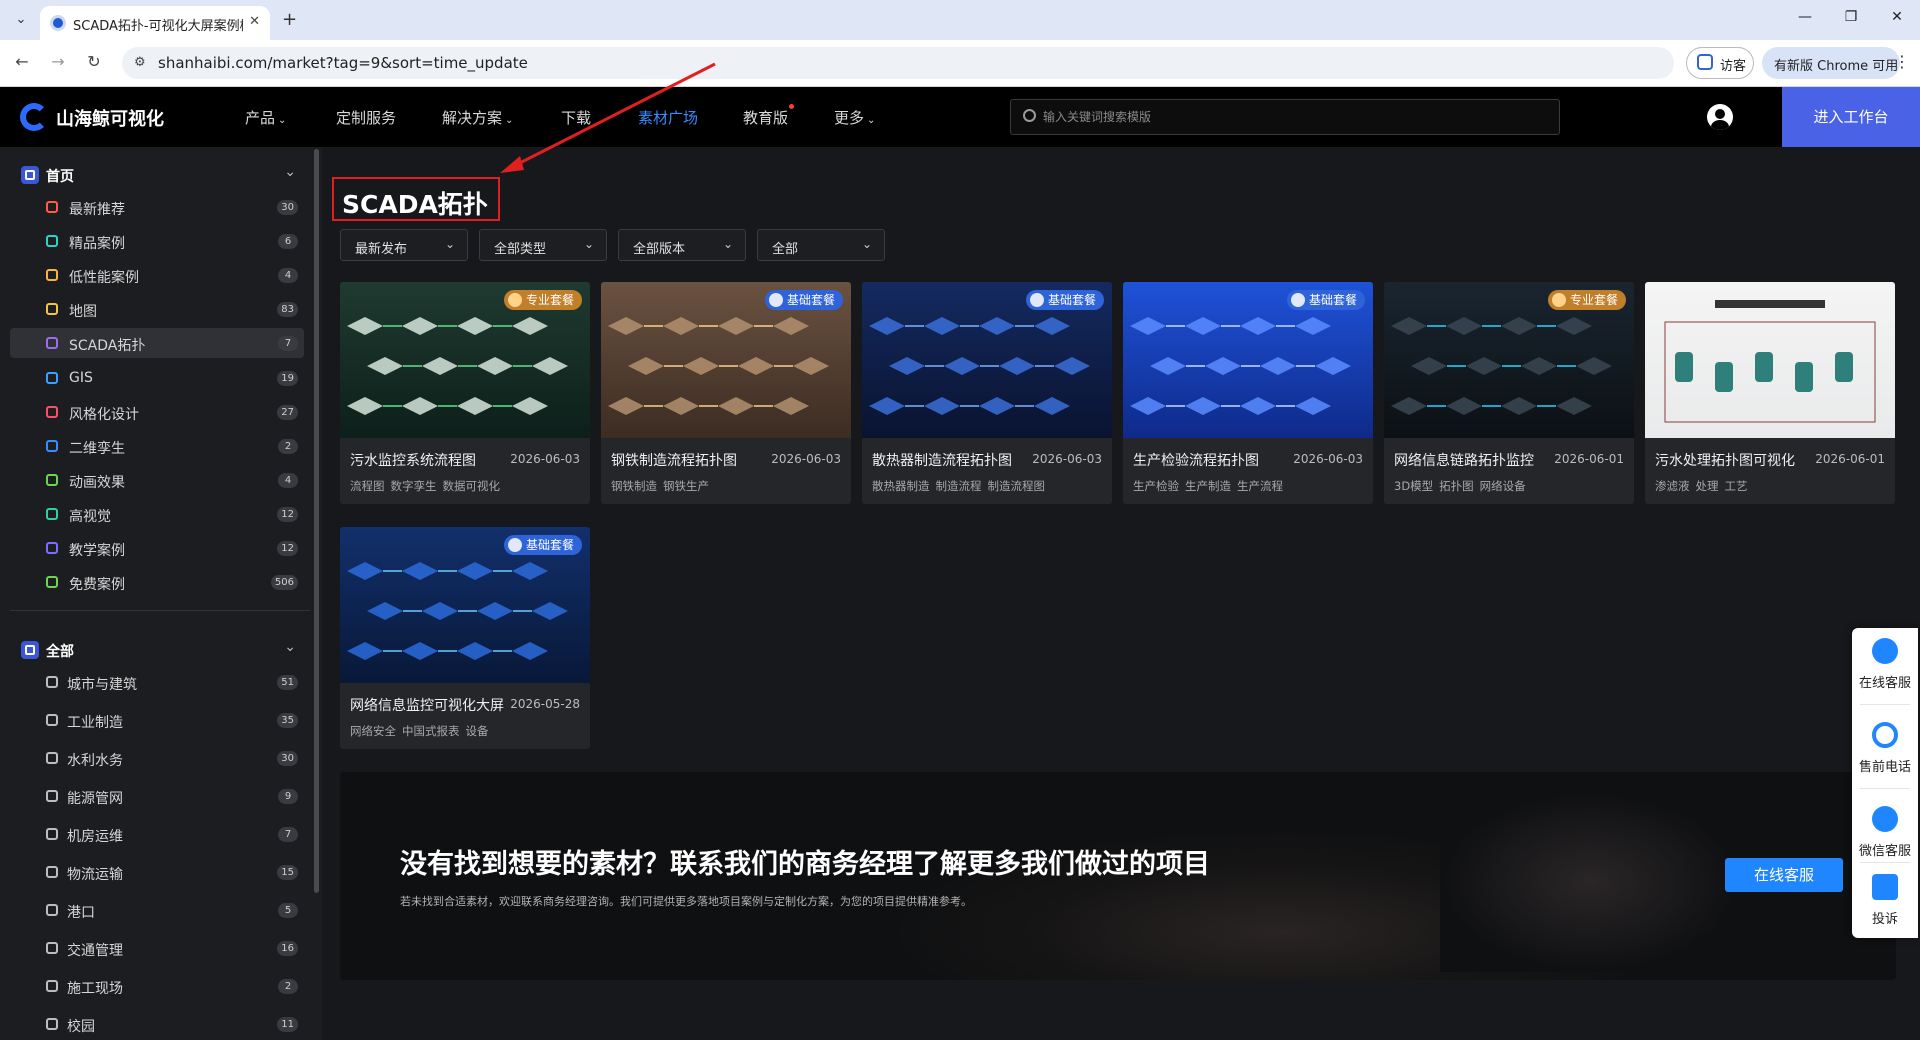 The image size is (1920, 1040). What do you see at coordinates (404, 245) in the screenshot?
I see `filter-dropdown: 最新发布 ⌄` at bounding box center [404, 245].